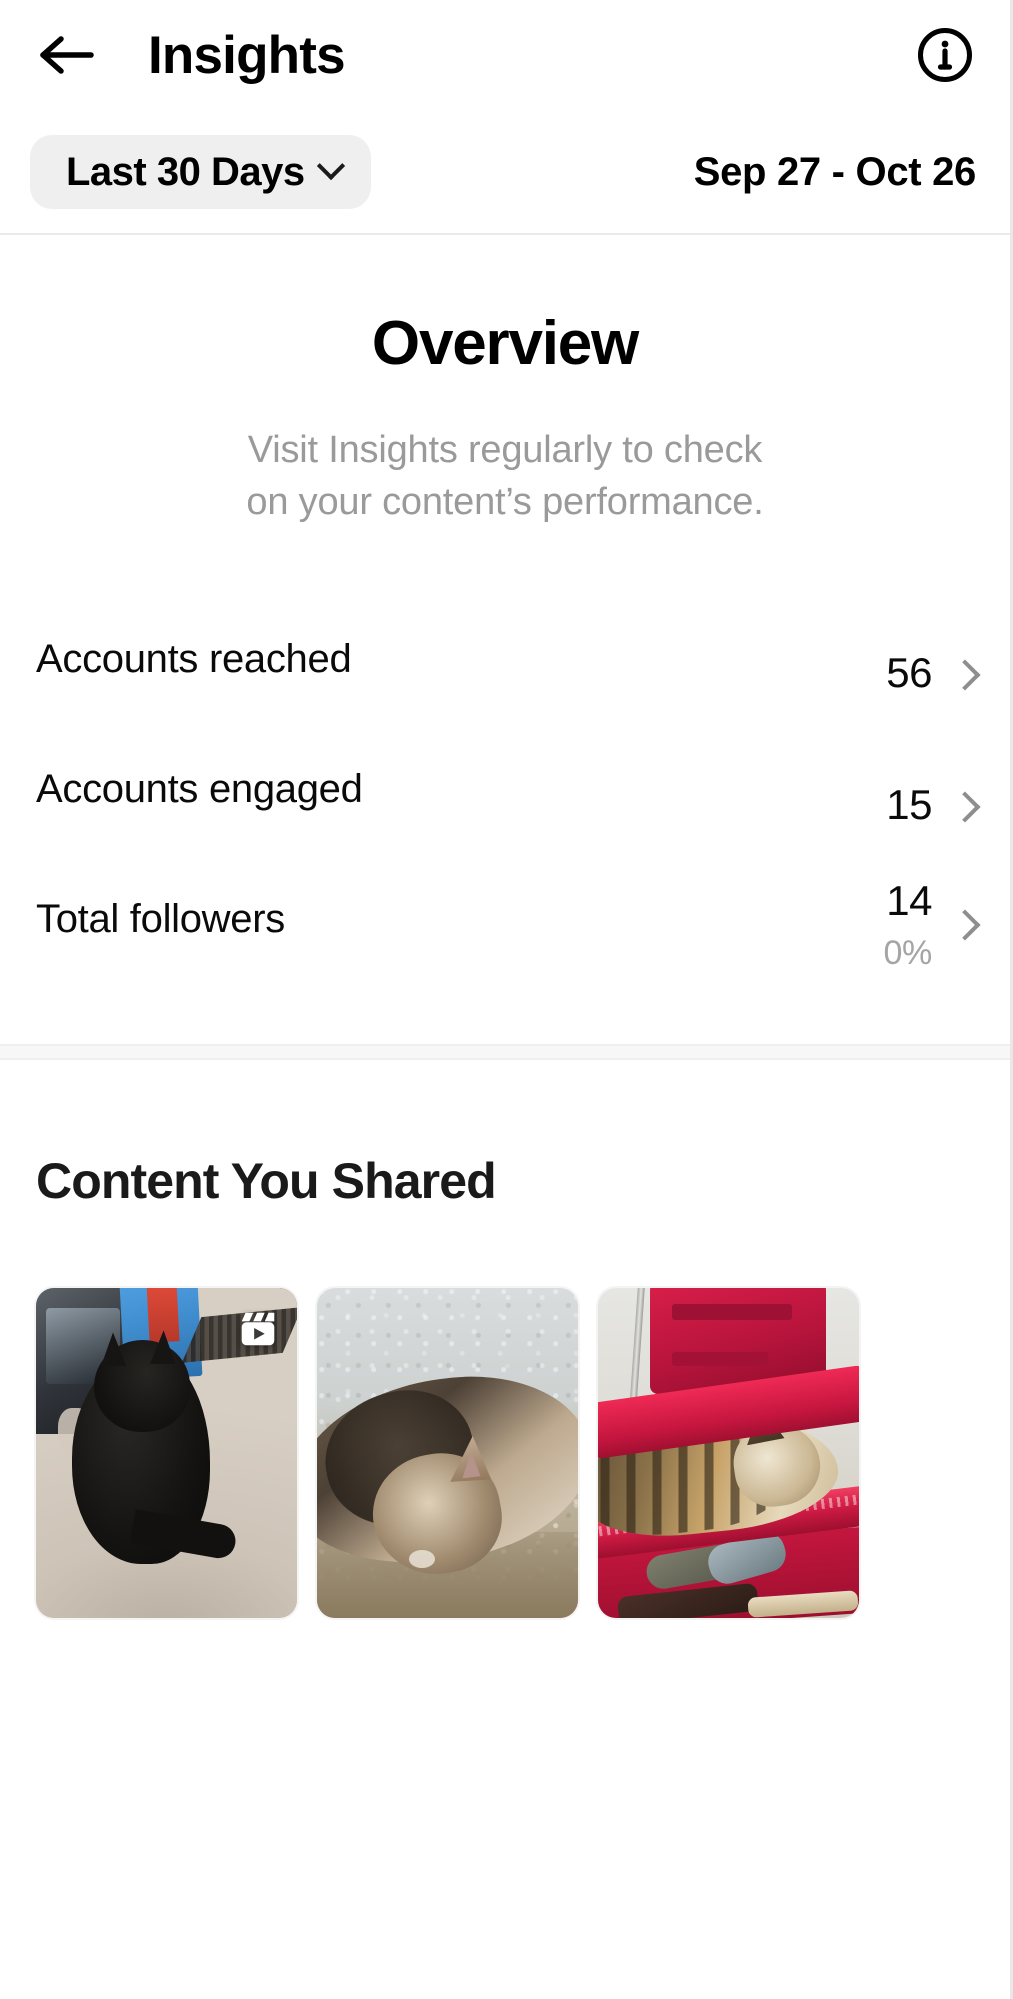 This screenshot has width=1013, height=1999. Describe the element at coordinates (835, 171) in the screenshot. I see `date-range-text: Sep 27 - Oct 26` at that location.